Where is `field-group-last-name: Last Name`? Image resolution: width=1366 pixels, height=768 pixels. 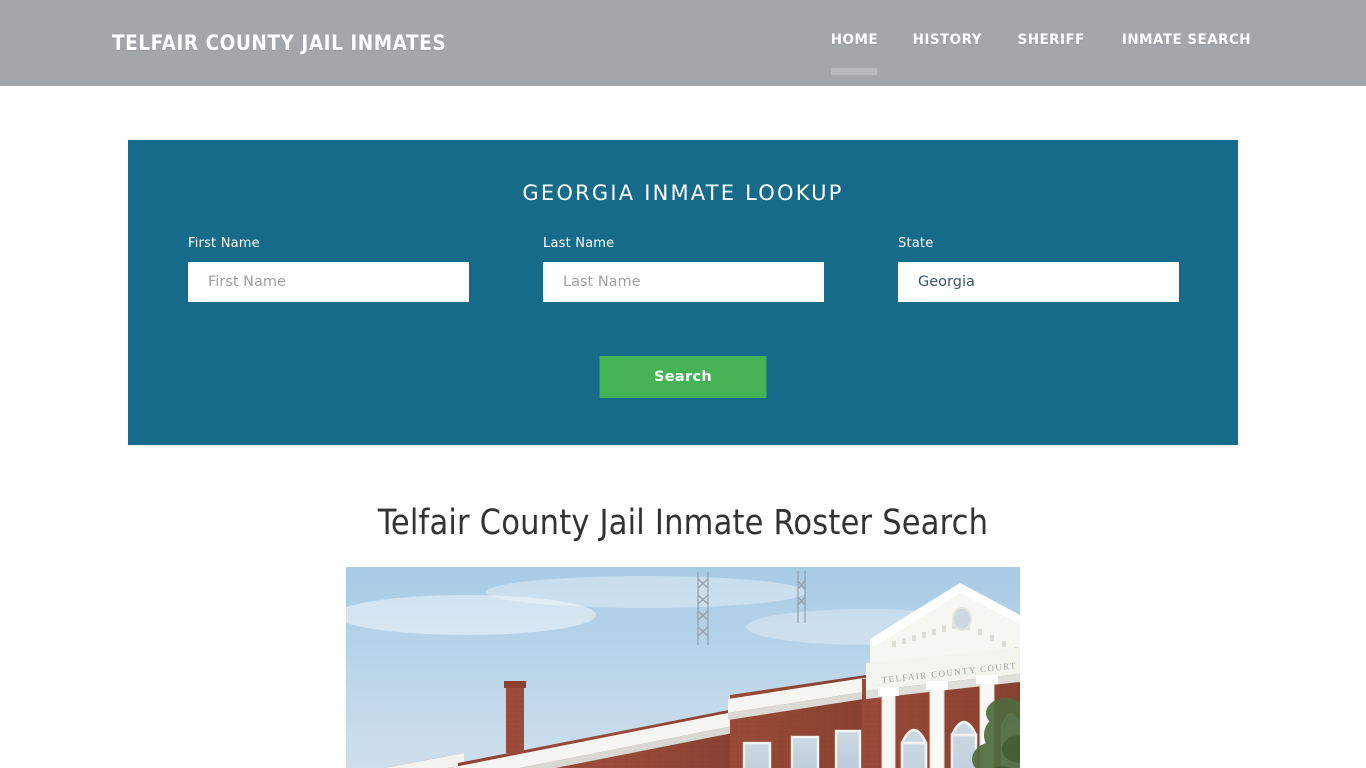 field-group-last-name: Last Name is located at coordinates (683, 269).